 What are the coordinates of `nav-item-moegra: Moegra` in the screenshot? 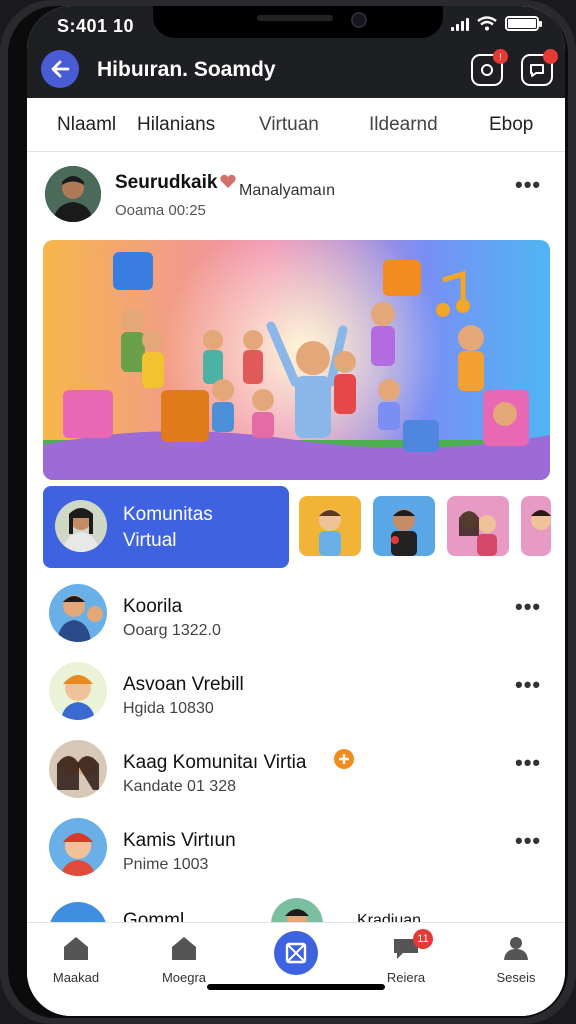 It's located at (184, 960).